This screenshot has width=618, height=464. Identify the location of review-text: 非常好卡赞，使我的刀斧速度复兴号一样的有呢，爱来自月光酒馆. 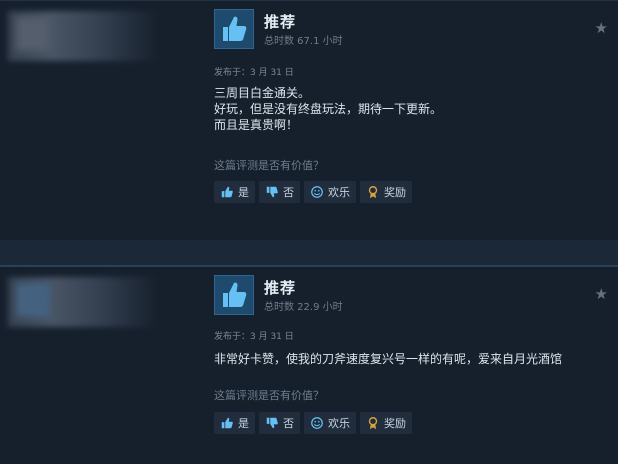
(411, 359).